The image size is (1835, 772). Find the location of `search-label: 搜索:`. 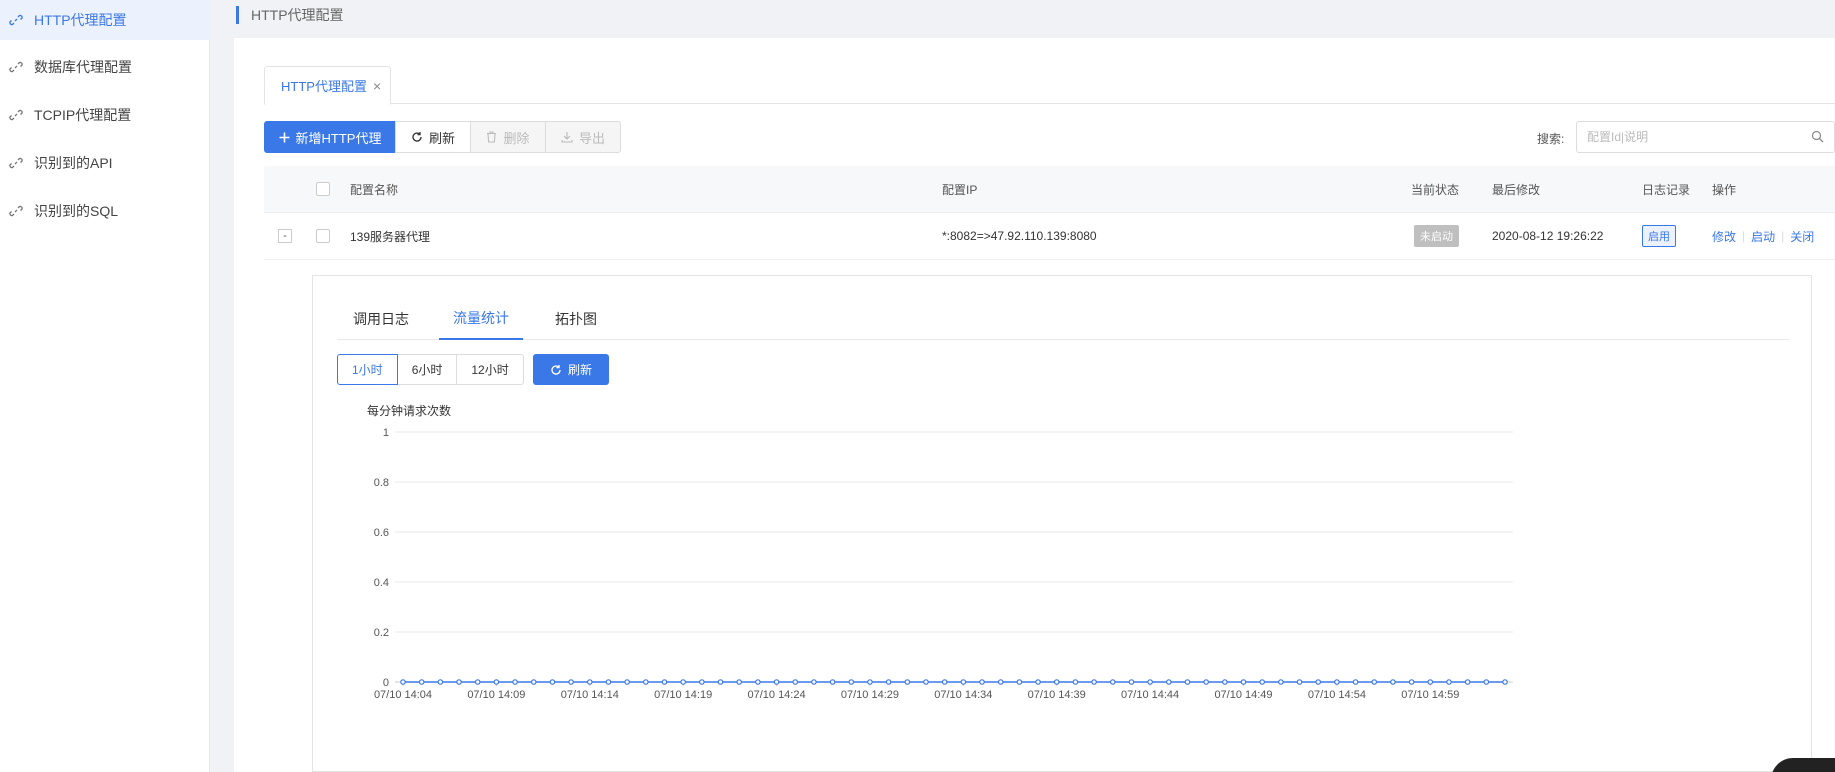

search-label: 搜索: is located at coordinates (1551, 139).